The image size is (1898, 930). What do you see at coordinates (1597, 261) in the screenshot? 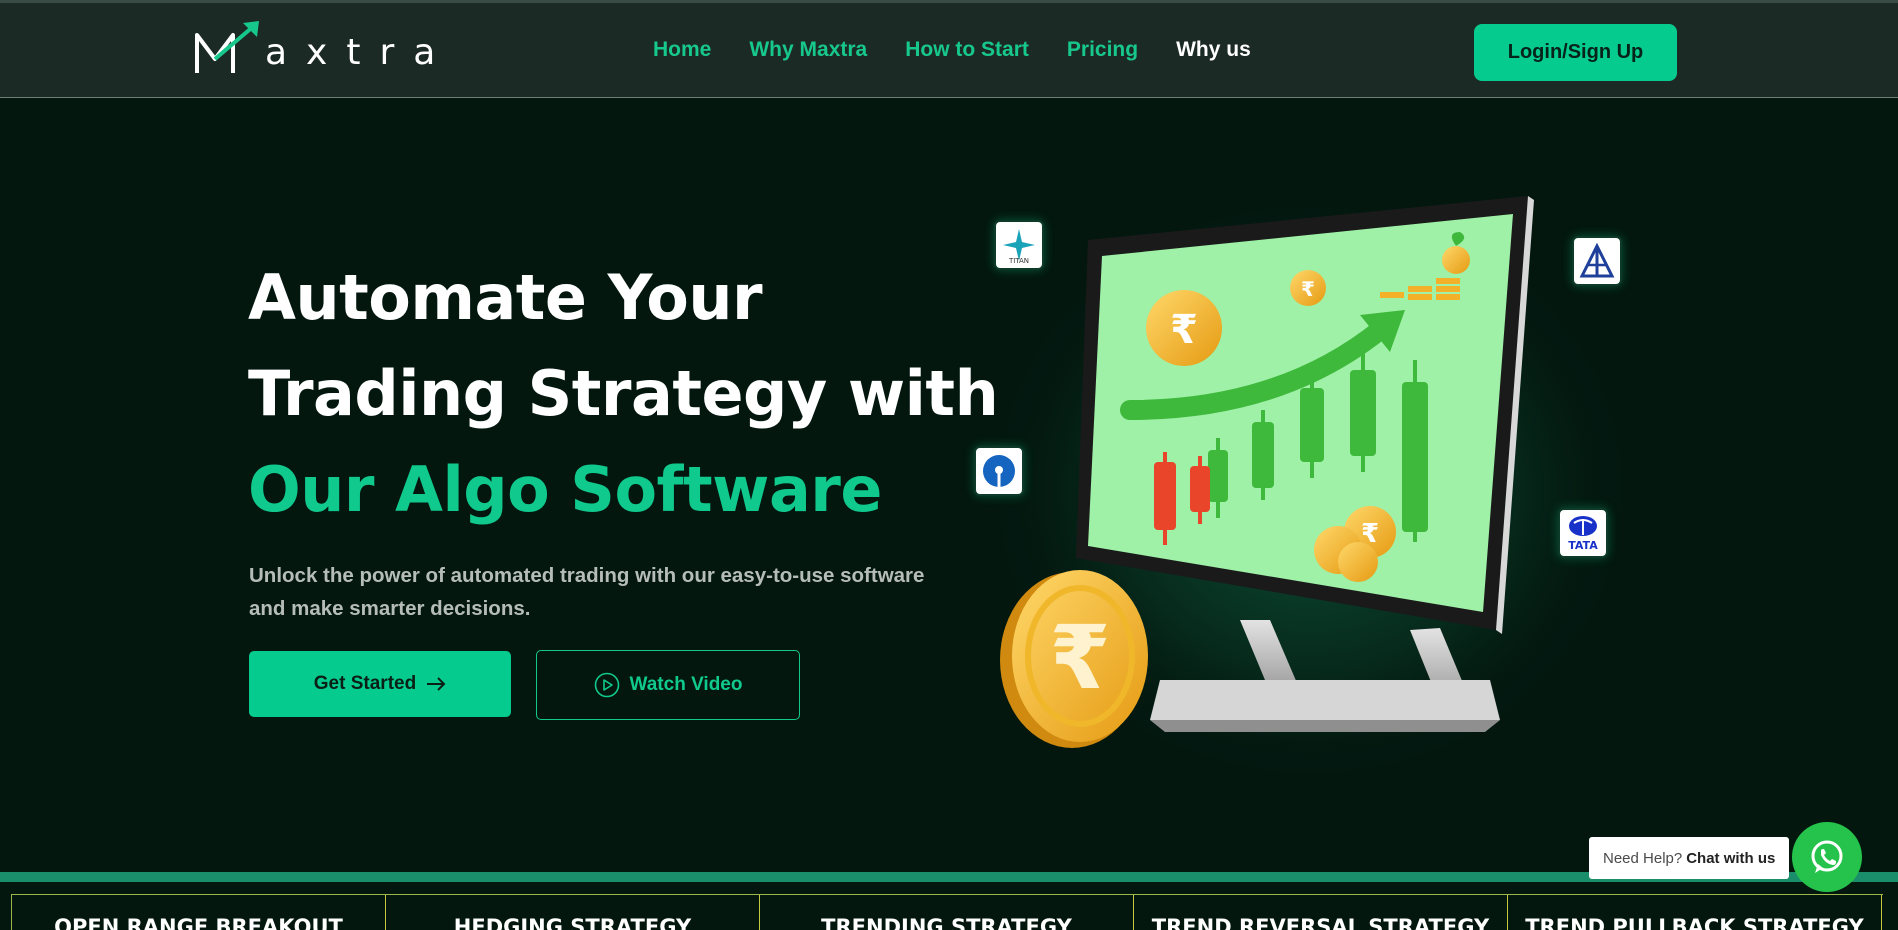
I see `indian-oil-logo` at bounding box center [1597, 261].